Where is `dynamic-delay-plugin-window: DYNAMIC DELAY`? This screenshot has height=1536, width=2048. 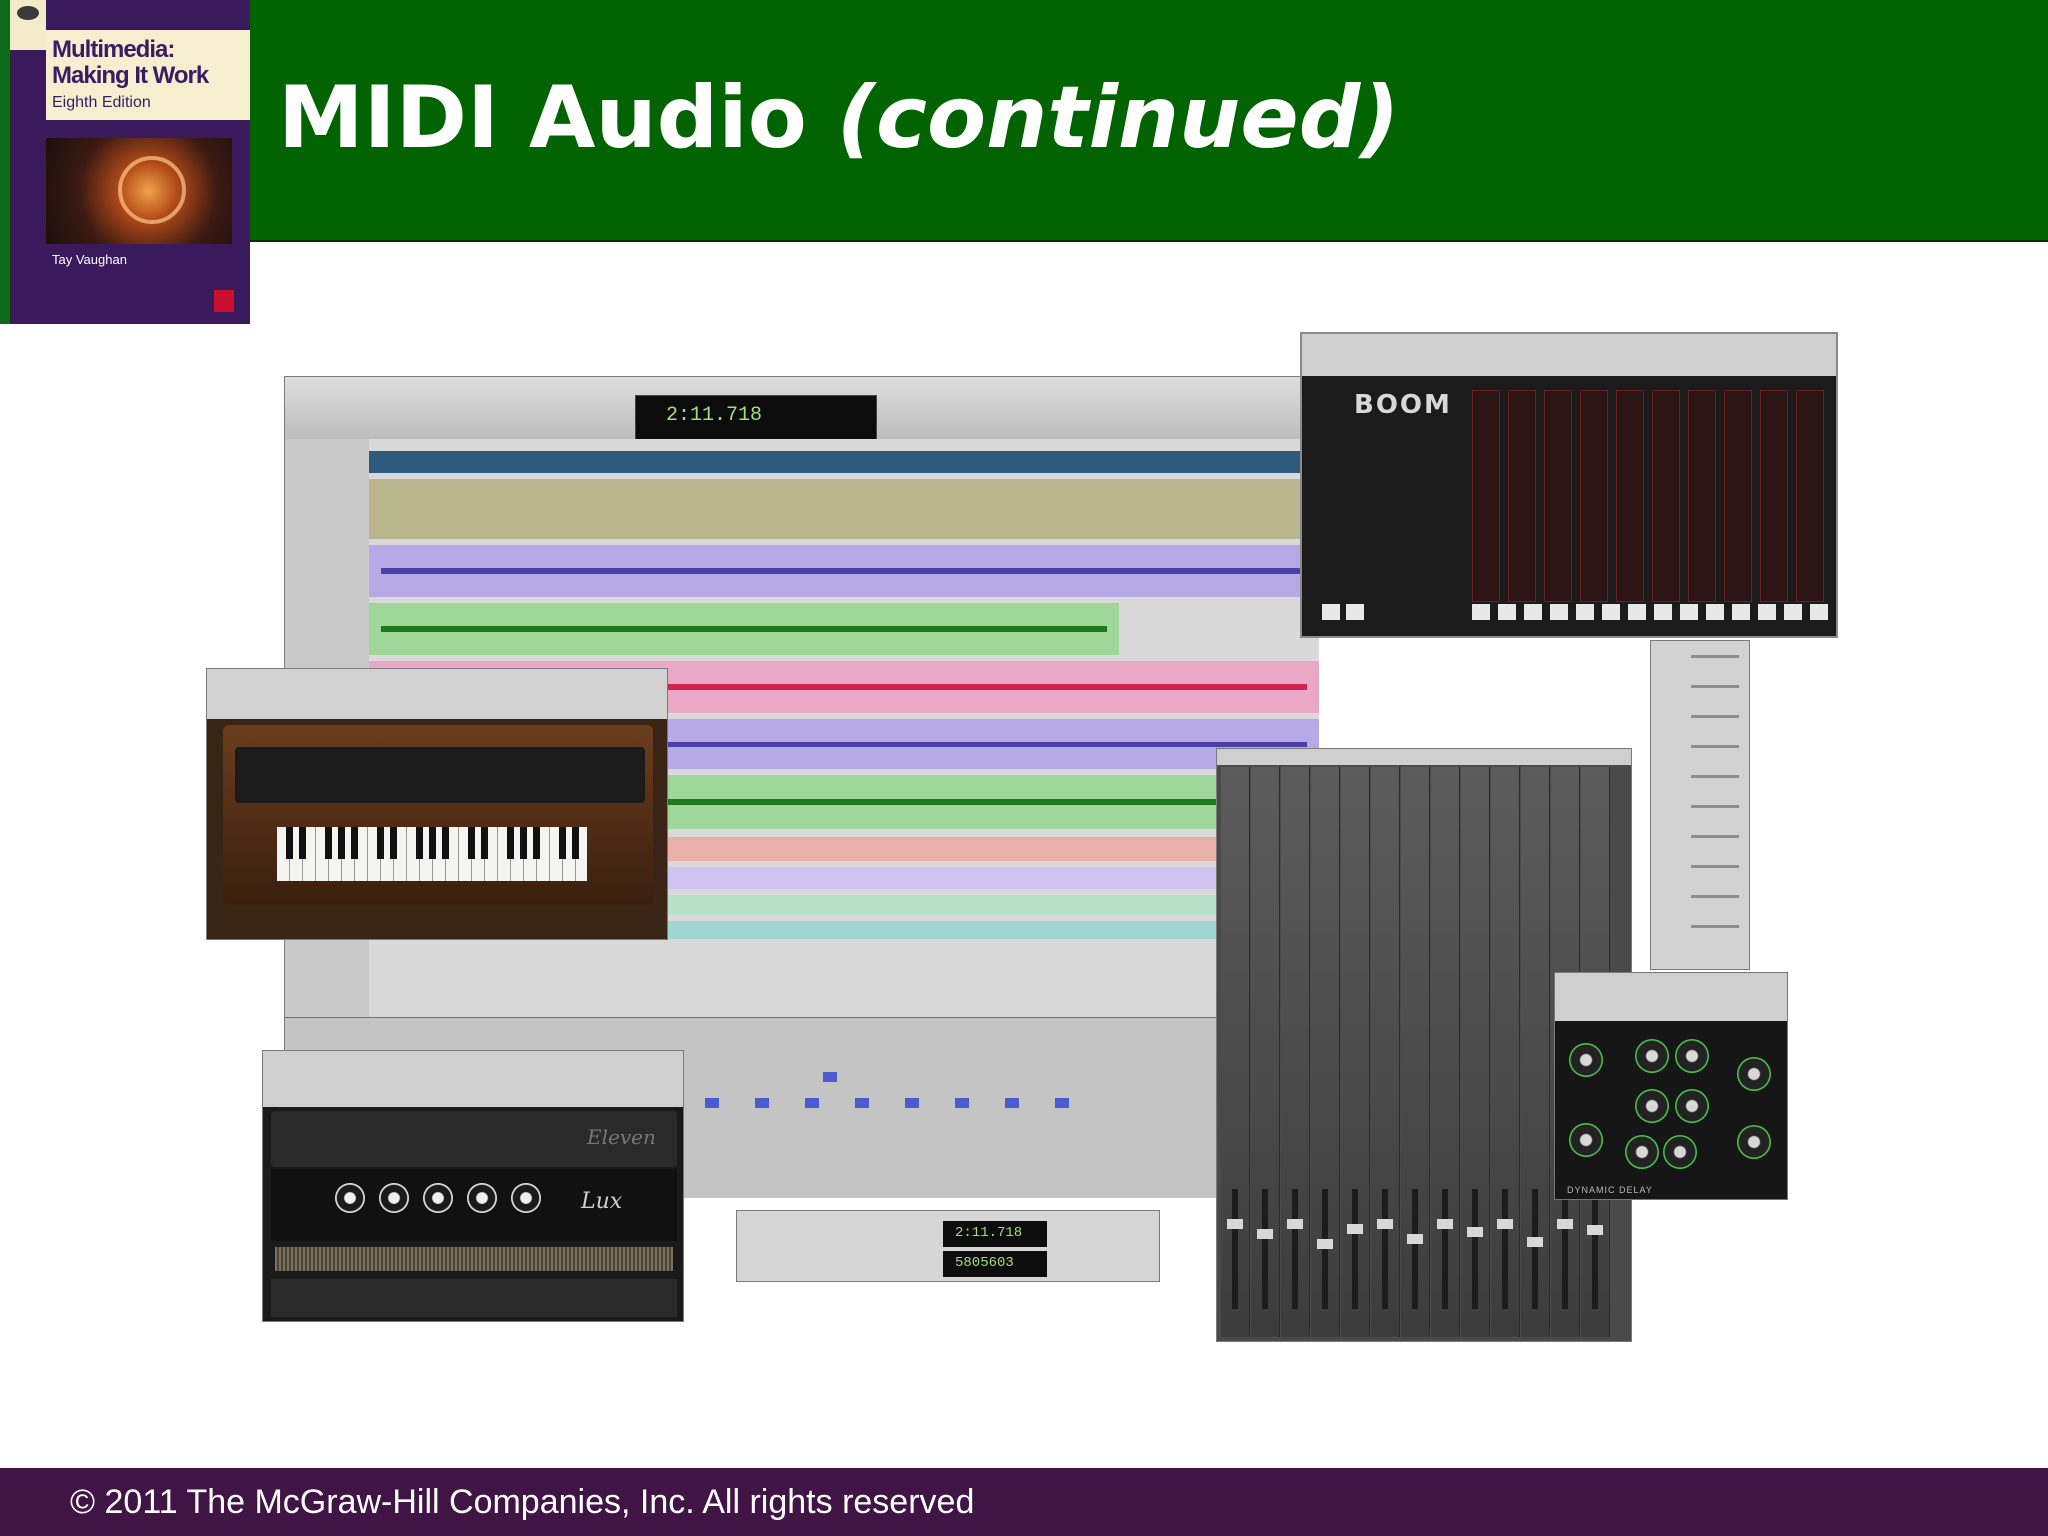
dynamic-delay-plugin-window: DYNAMIC DELAY is located at coordinates (1671, 1086).